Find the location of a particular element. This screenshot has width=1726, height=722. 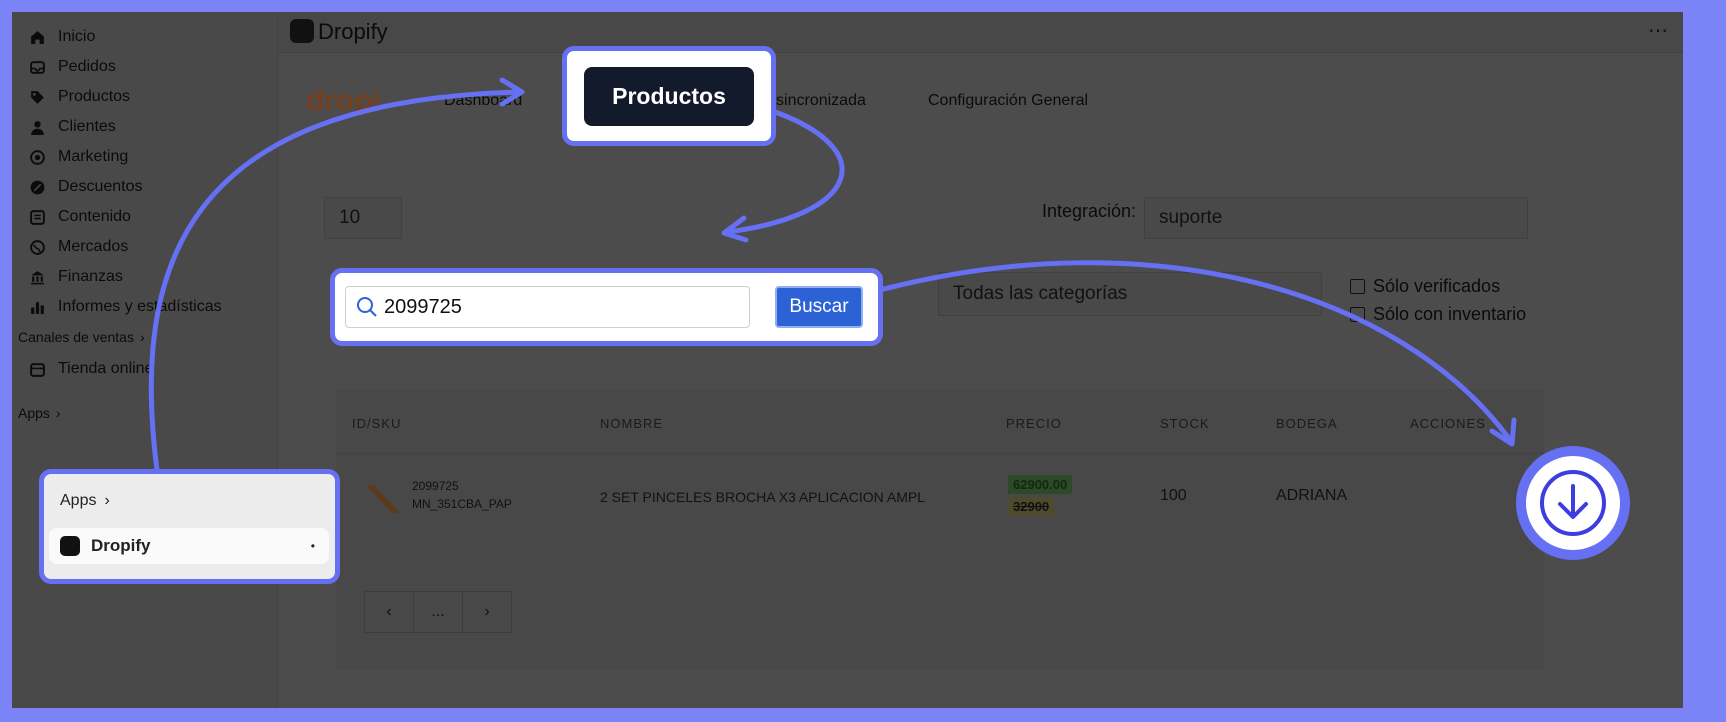

sidebar-item-clientes: Clientes is located at coordinates (68, 127).